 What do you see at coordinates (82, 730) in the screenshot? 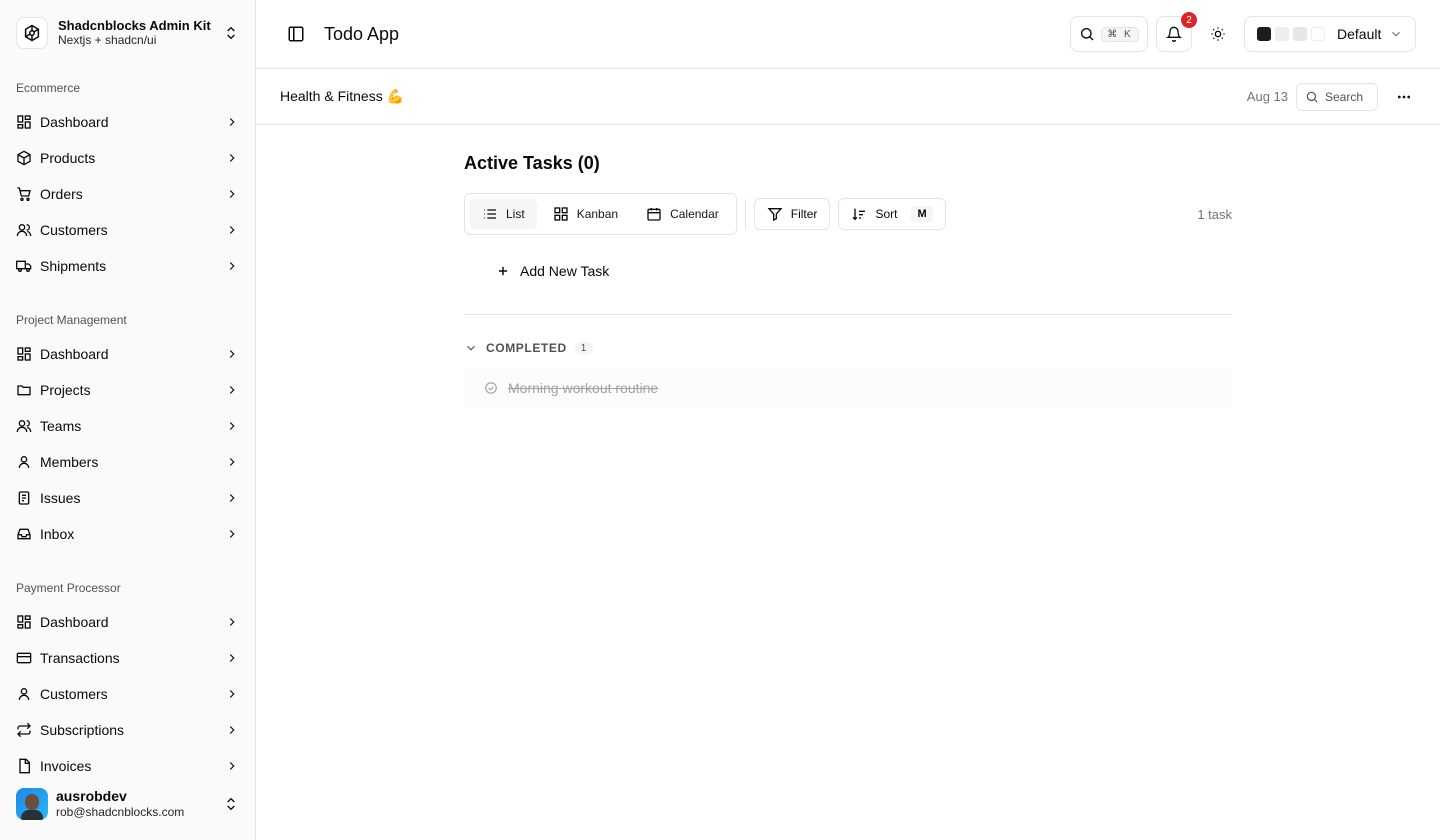
I see `sidebar-item-label: Subscriptions` at bounding box center [82, 730].